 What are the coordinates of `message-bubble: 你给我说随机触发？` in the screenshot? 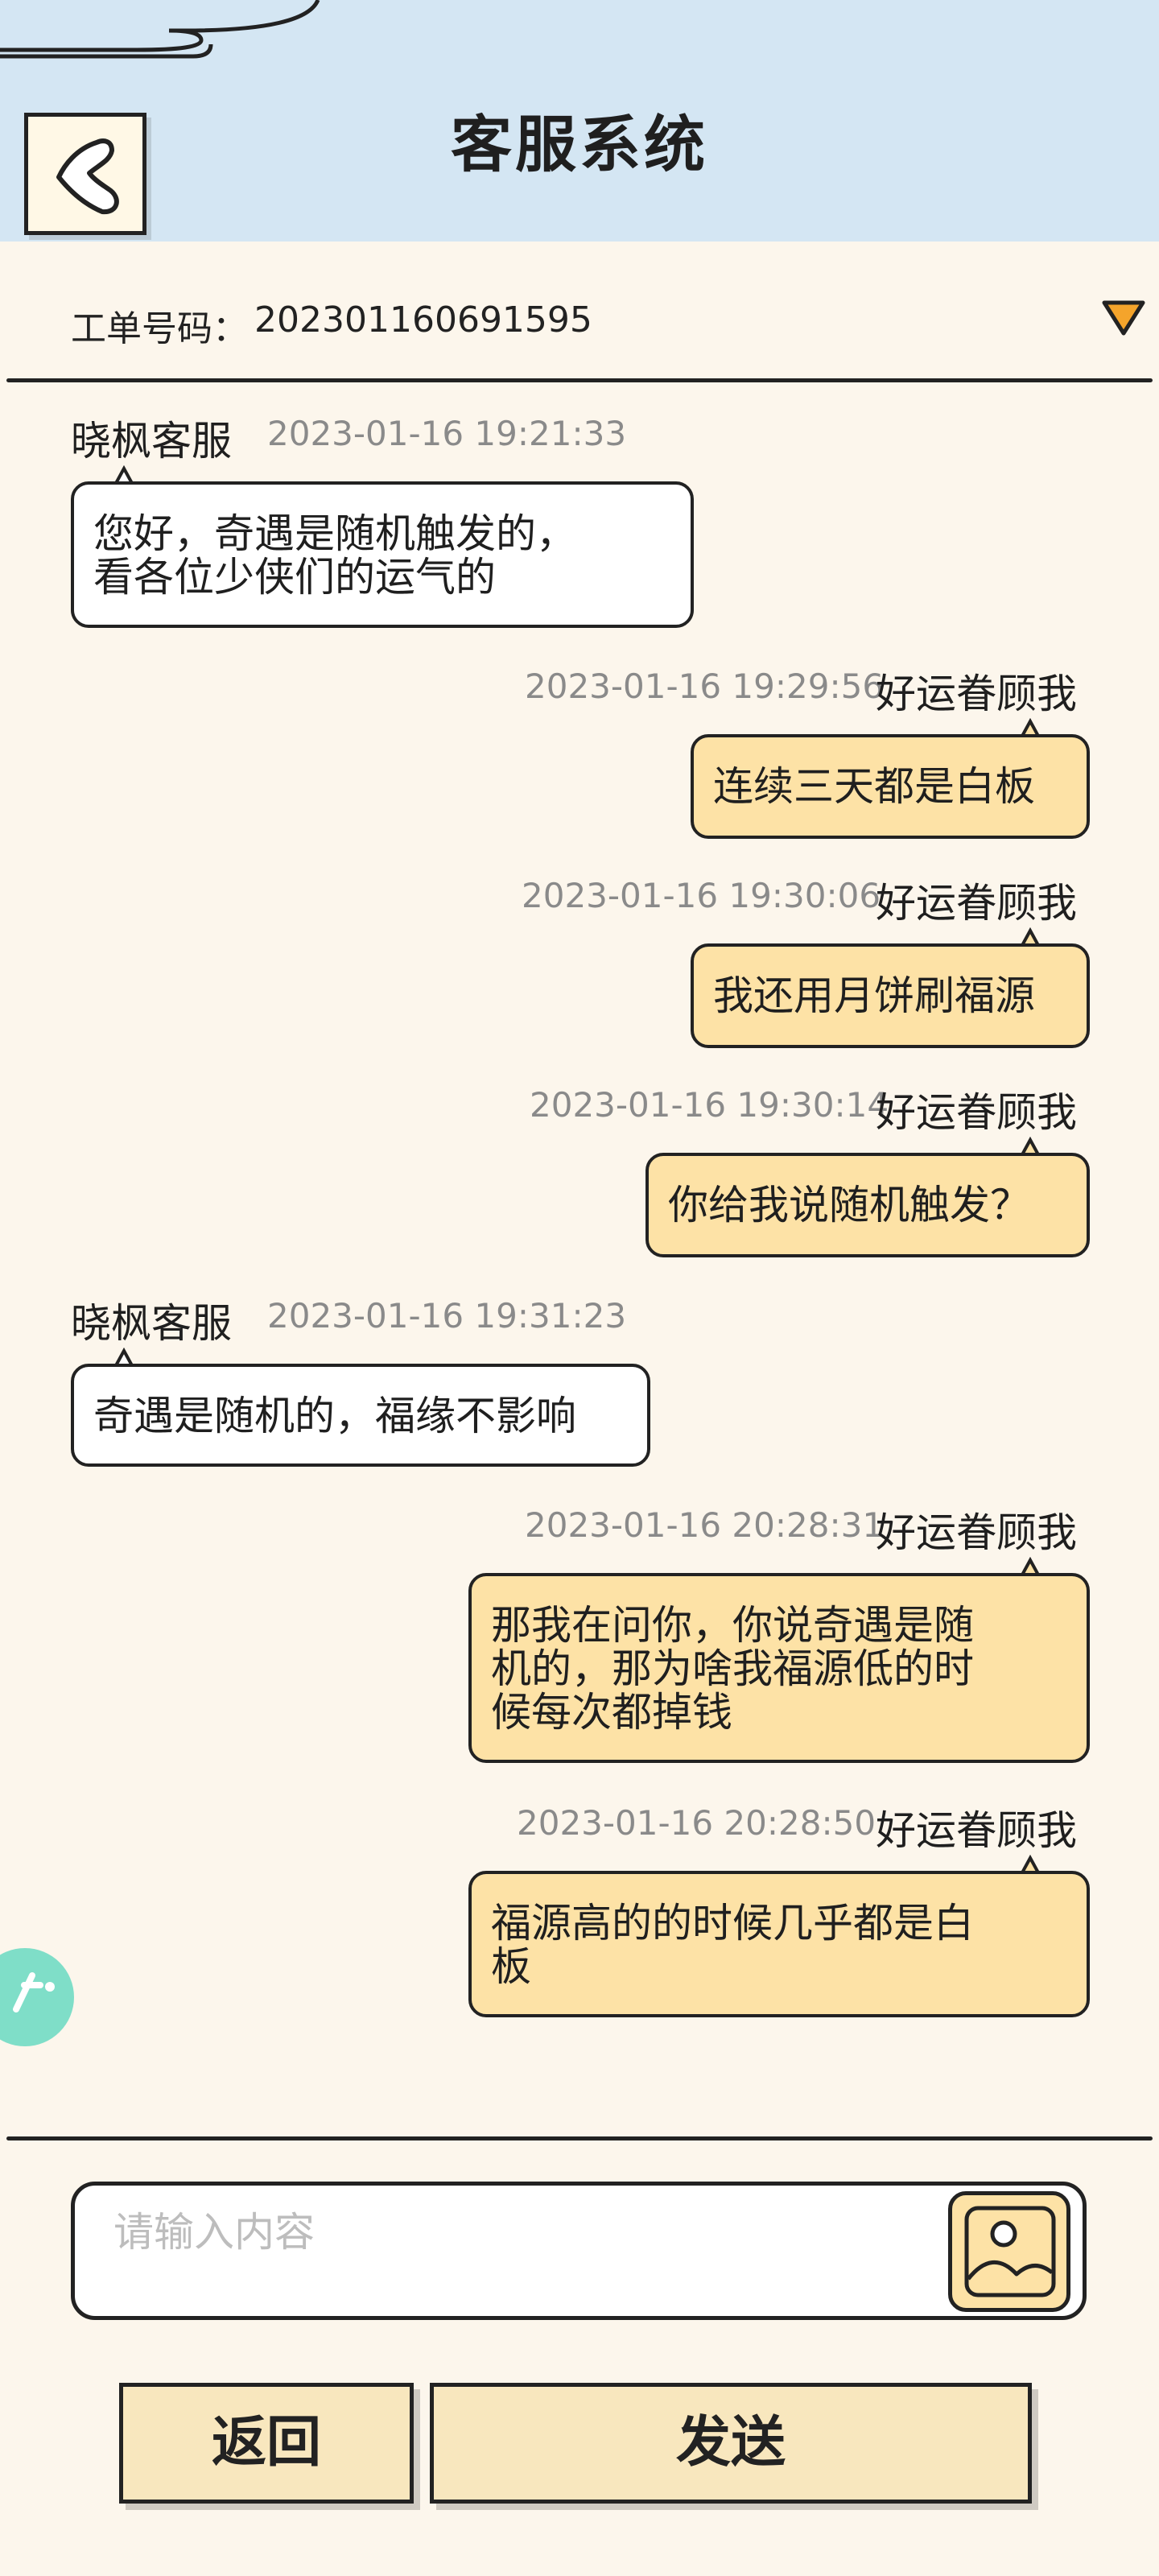 It's located at (867, 1205).